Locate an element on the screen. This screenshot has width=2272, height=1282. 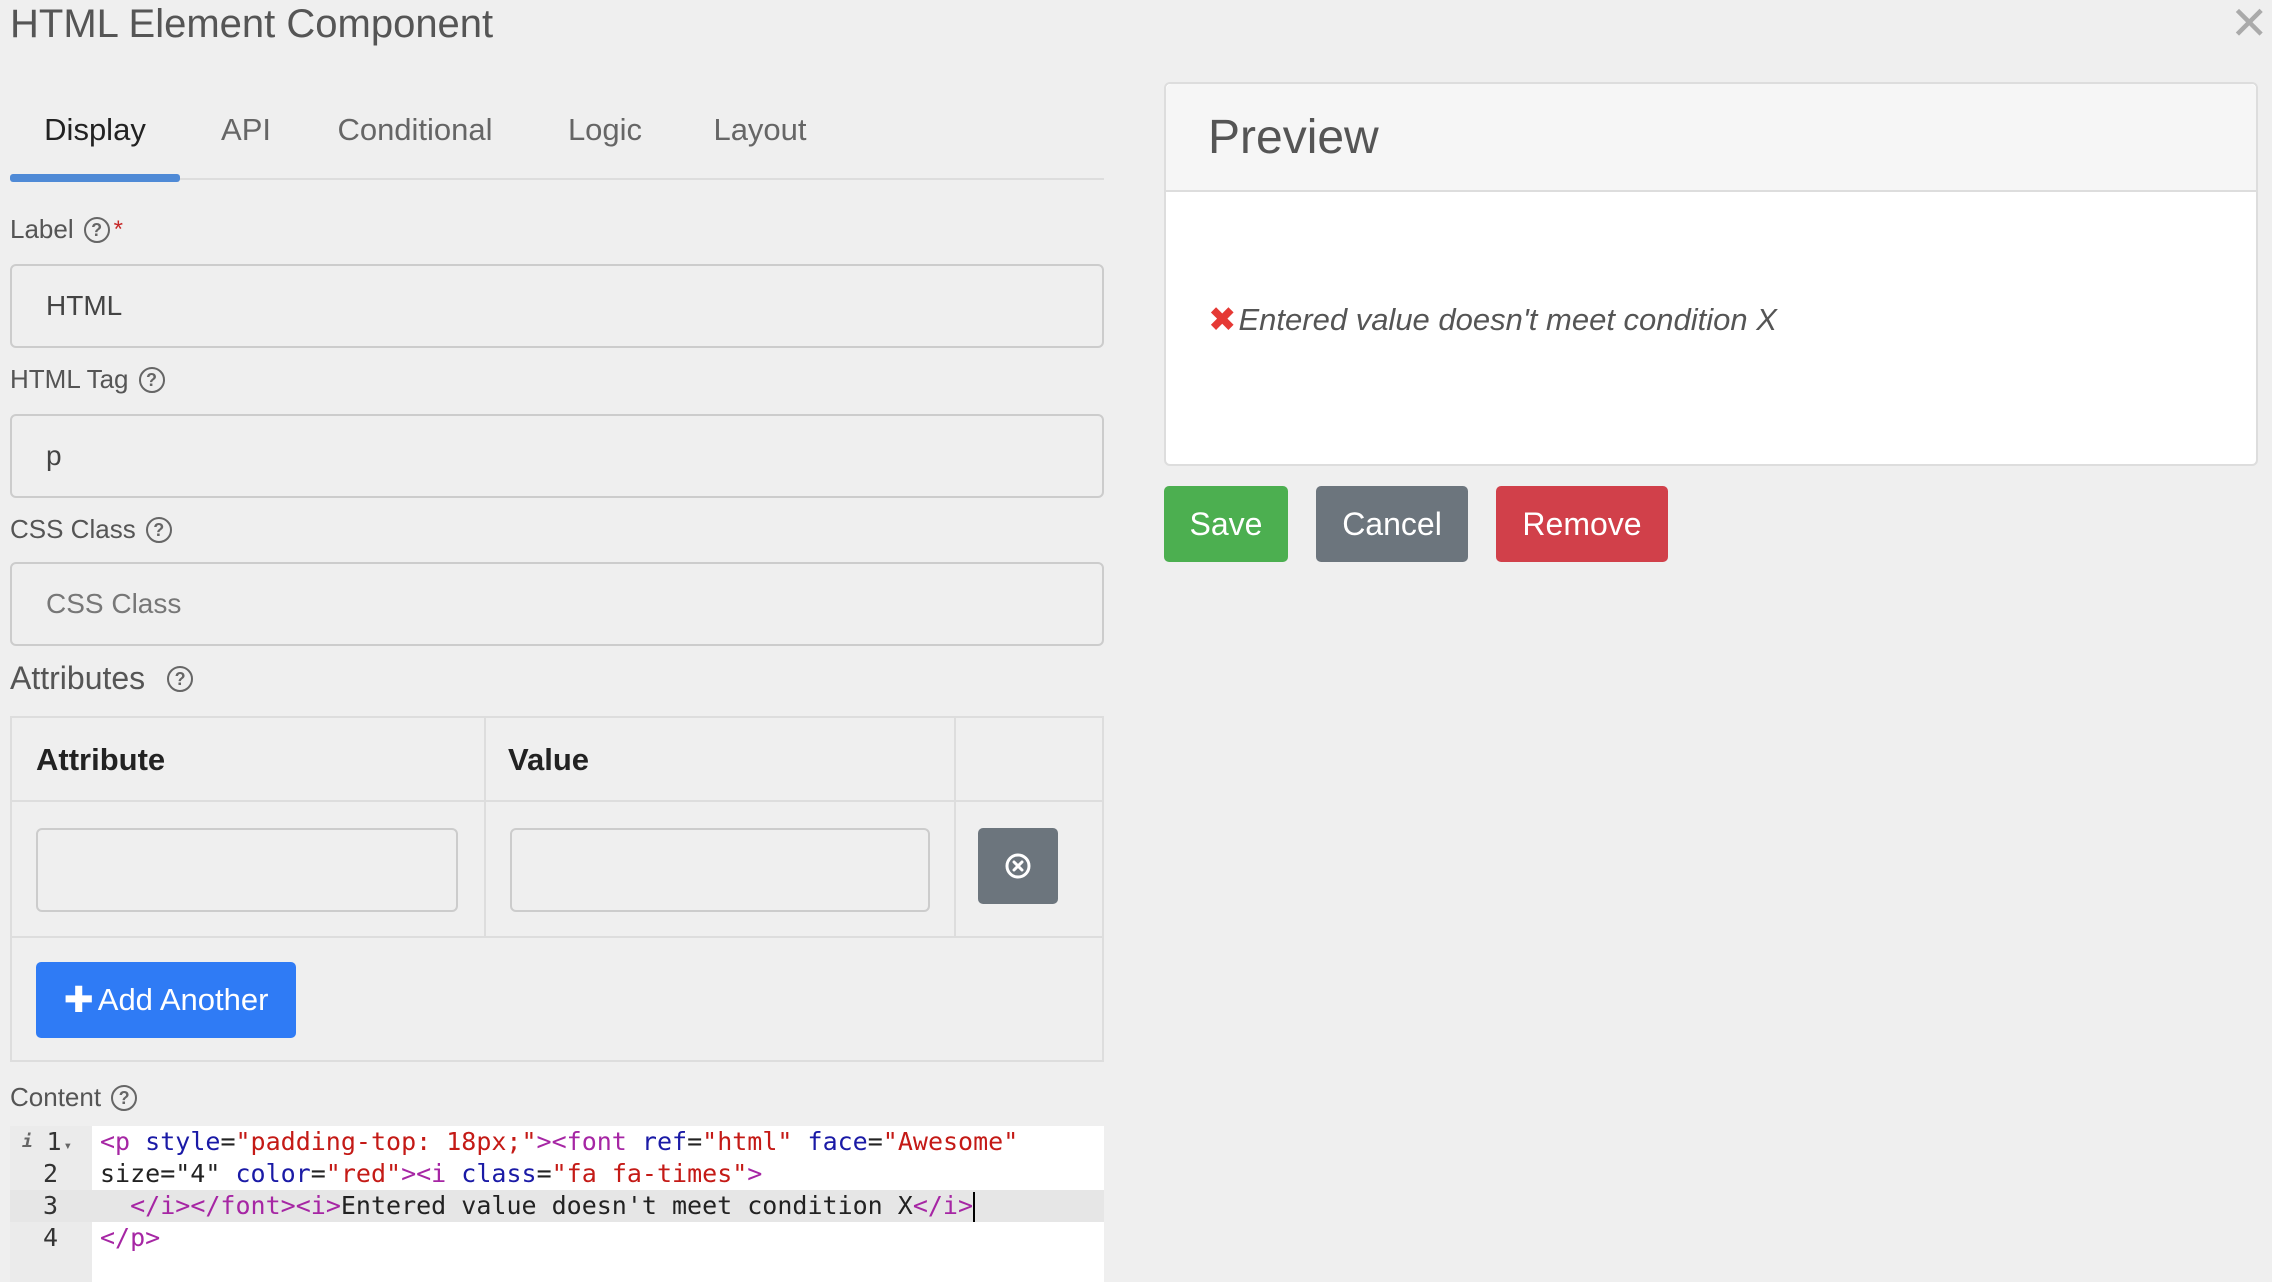
value-input is located at coordinates (720, 870).